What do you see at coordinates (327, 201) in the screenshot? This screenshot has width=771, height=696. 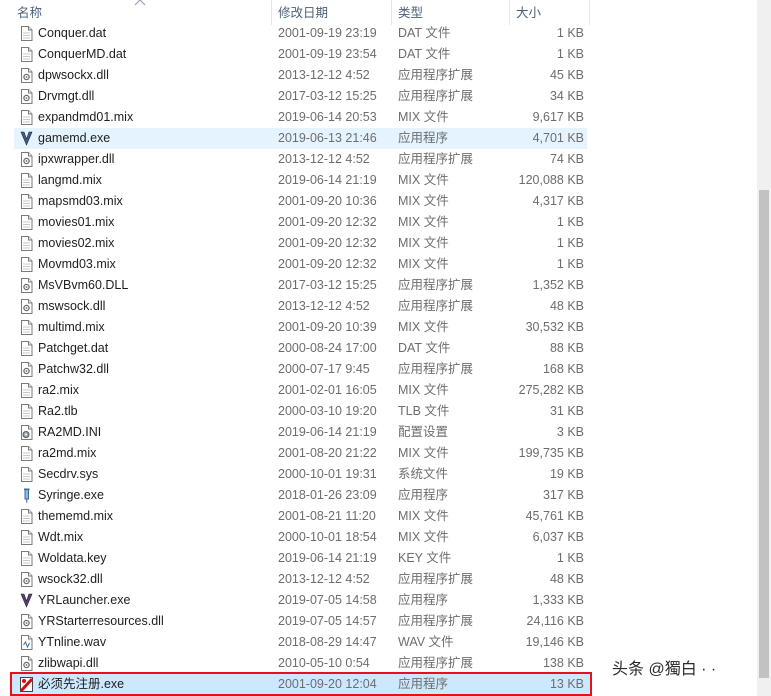 I see `file-modified-date: 2001-09-20 10:36` at bounding box center [327, 201].